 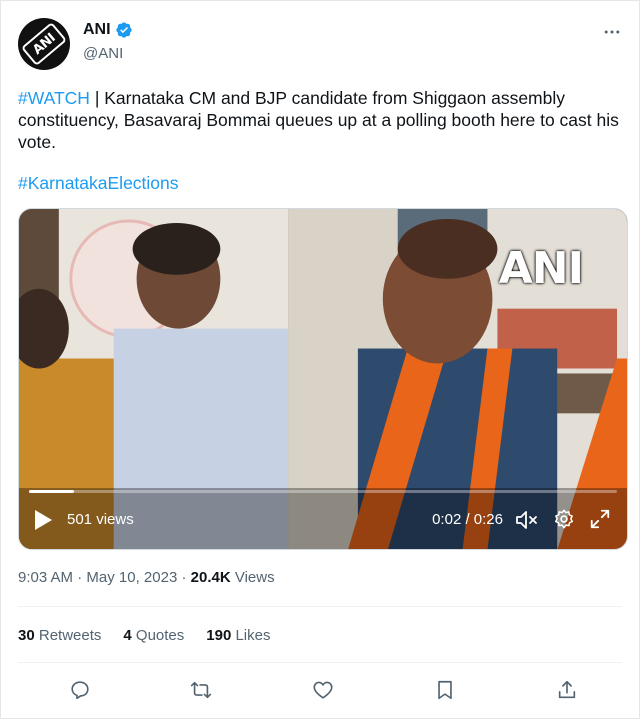 I want to click on share-icon, so click(x=567, y=689).